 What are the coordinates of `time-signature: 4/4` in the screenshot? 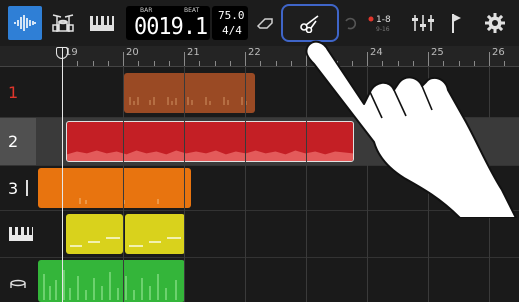 It's located at (232, 30).